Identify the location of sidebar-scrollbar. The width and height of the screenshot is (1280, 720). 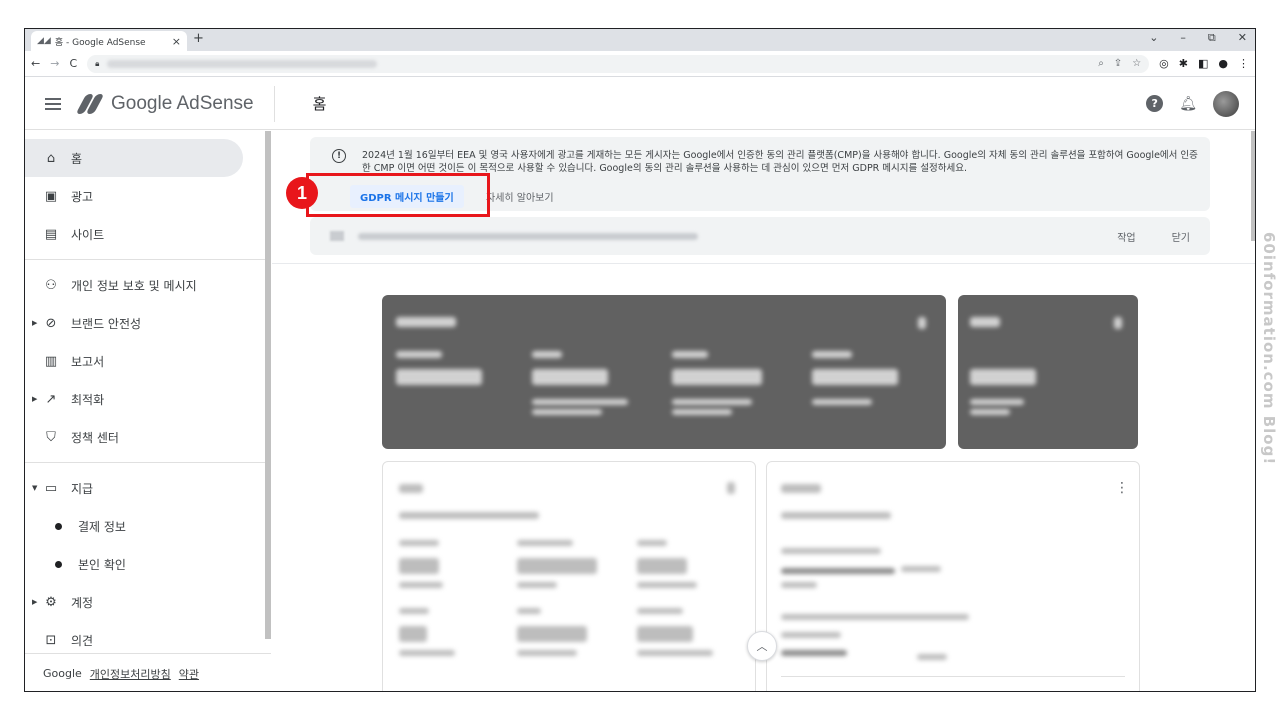
(268, 385).